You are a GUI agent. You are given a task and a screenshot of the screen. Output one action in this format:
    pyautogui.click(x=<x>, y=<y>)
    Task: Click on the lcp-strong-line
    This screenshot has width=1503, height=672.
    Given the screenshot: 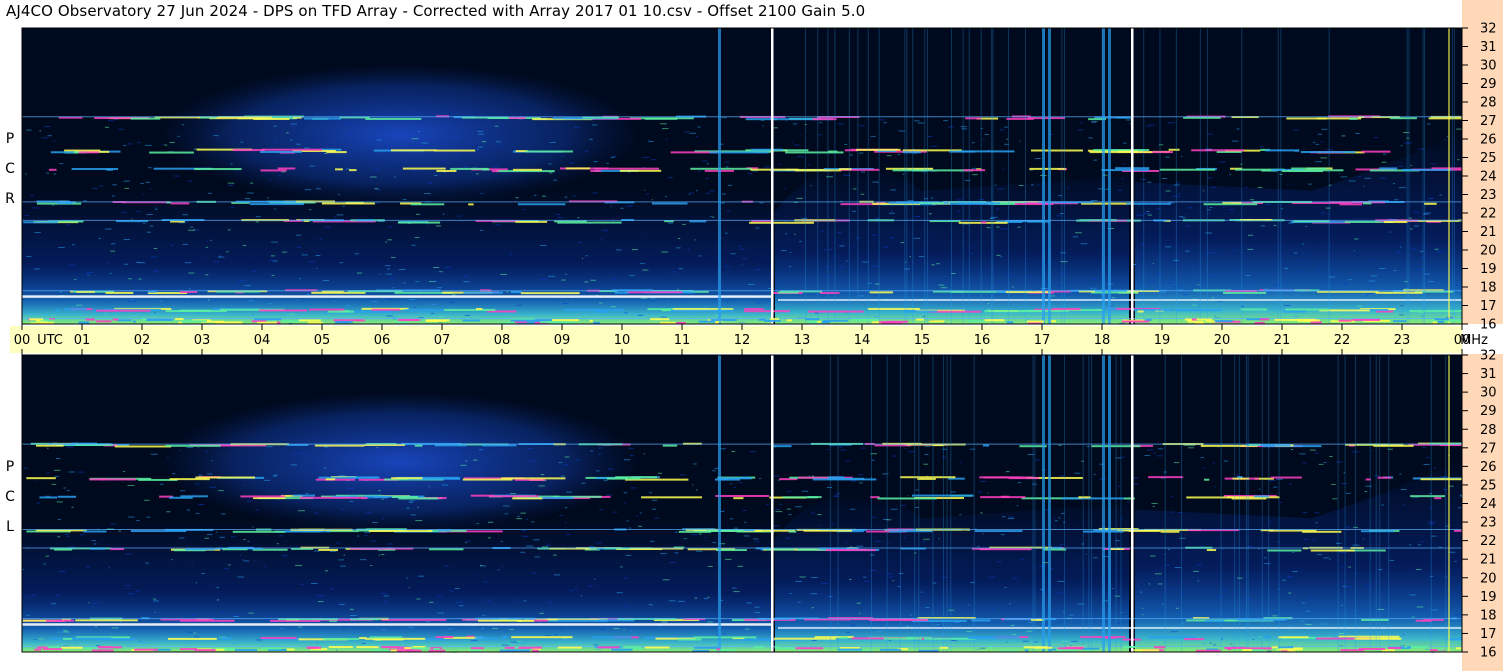 What is the action you would take?
    pyautogui.click(x=397, y=624)
    